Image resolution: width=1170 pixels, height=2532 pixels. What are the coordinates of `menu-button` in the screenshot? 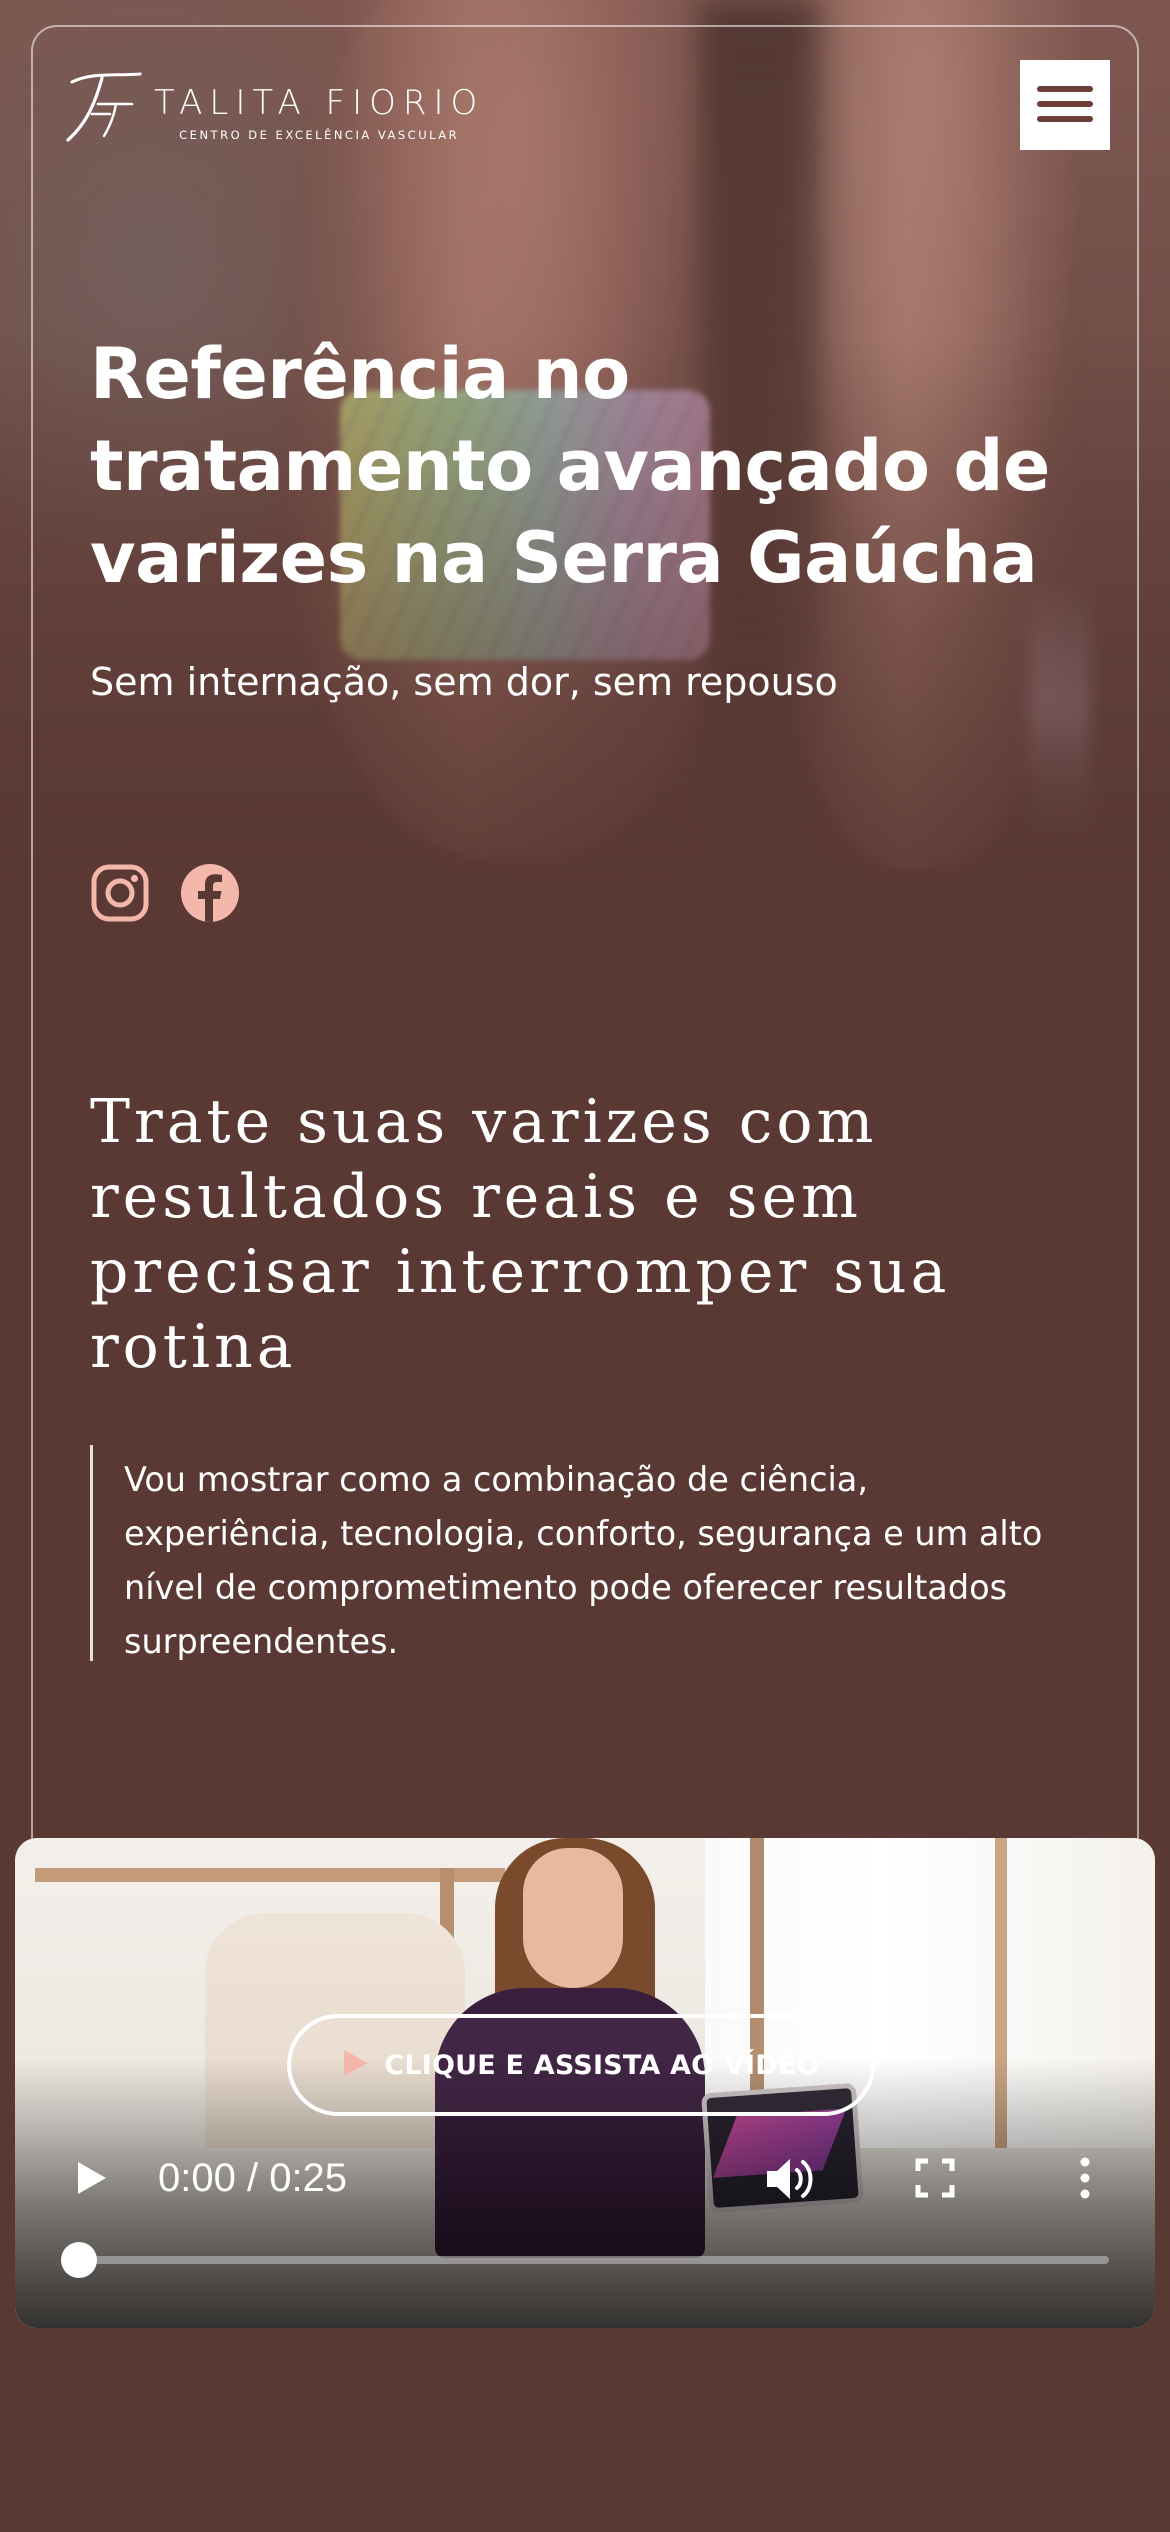 It's located at (1065, 105).